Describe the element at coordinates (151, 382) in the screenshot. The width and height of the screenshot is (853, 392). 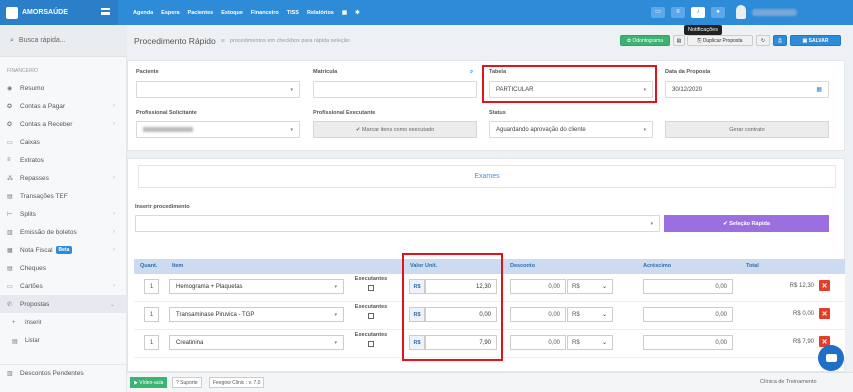
I see `video-label: Vídeo-aula` at that location.